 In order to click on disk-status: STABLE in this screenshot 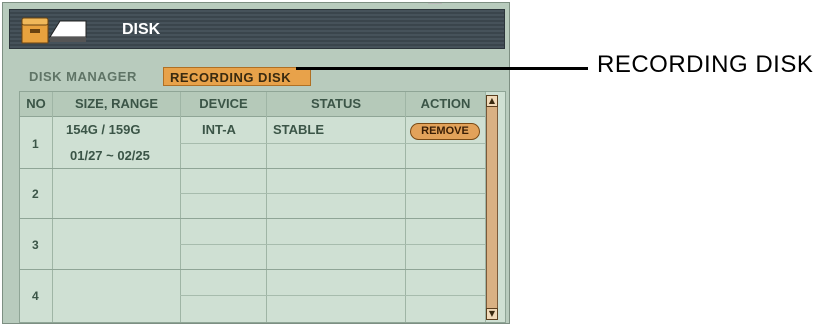, I will do `click(299, 129)`.